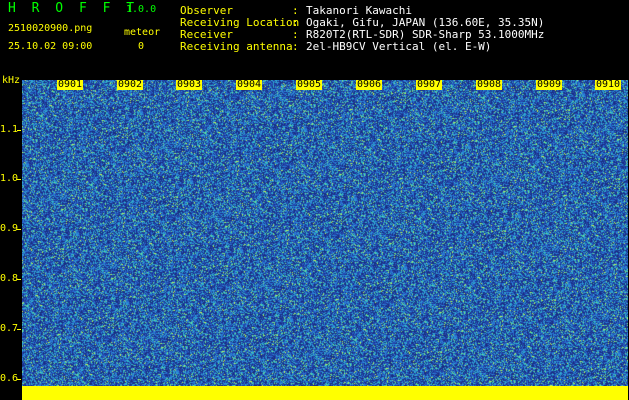 This screenshot has width=629, height=400. I want to click on y-tick-label: 0.7, so click(9, 328).